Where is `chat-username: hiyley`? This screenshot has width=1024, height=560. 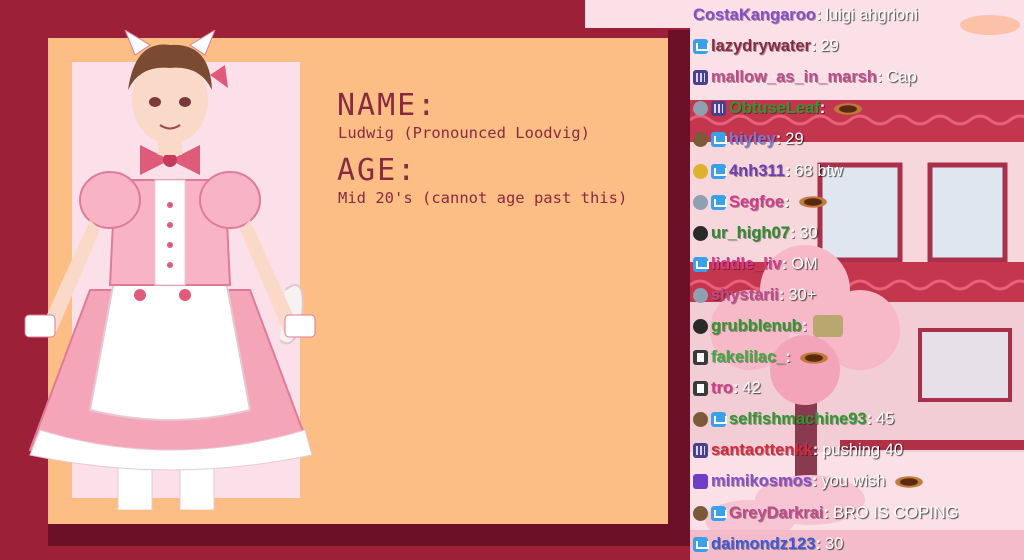 chat-username: hiyley is located at coordinates (752, 139).